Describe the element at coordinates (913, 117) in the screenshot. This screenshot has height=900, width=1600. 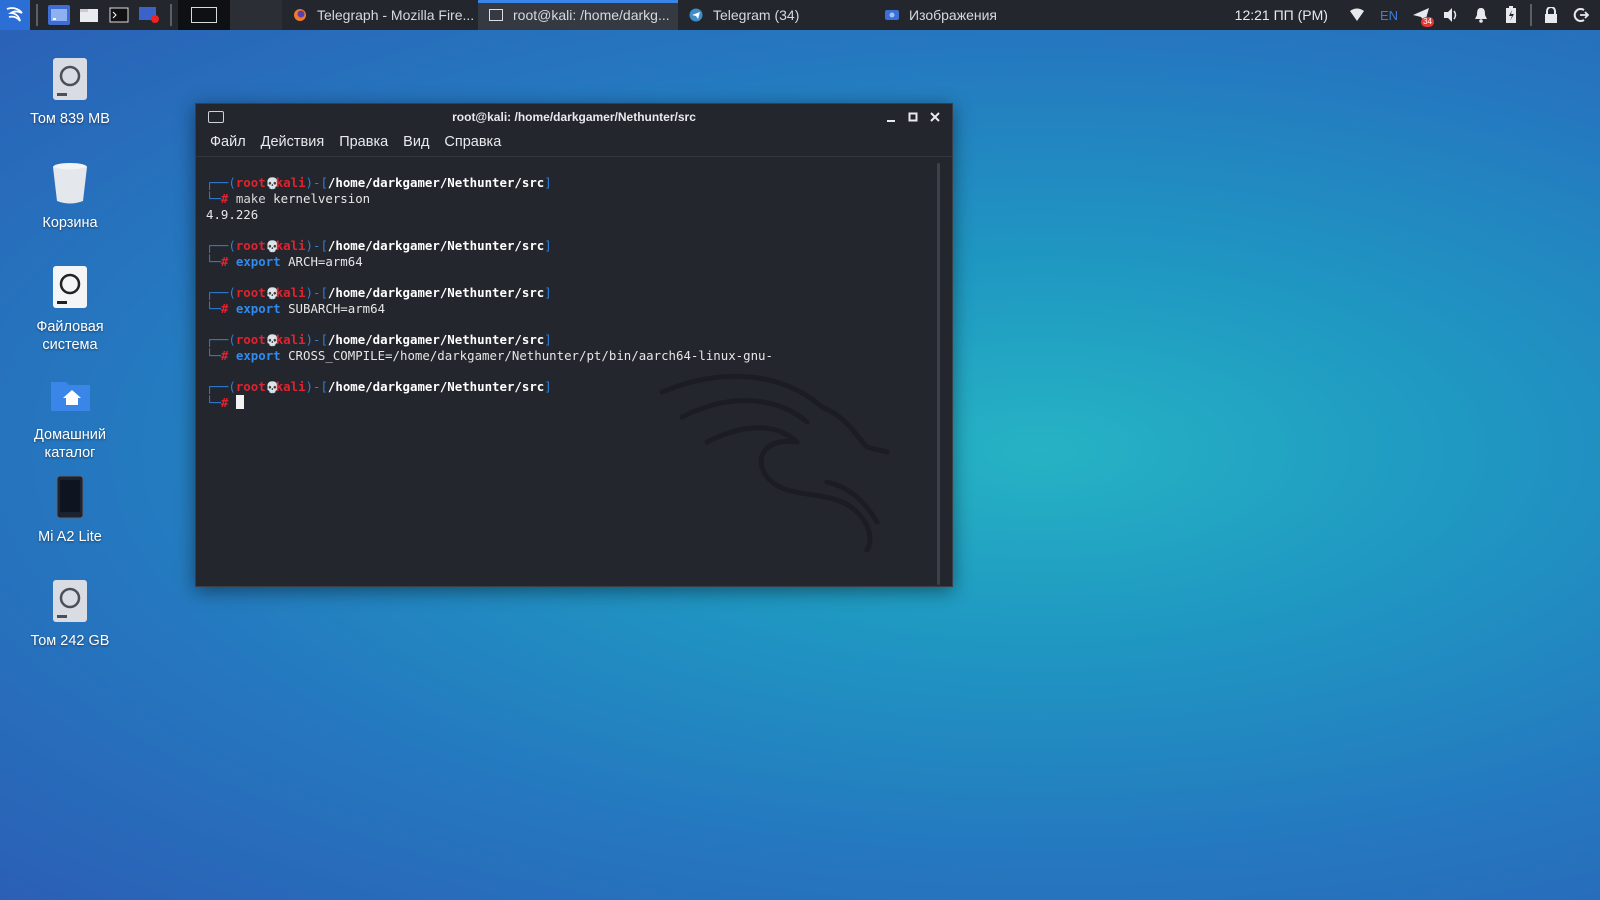
I see `maximize-button` at that location.